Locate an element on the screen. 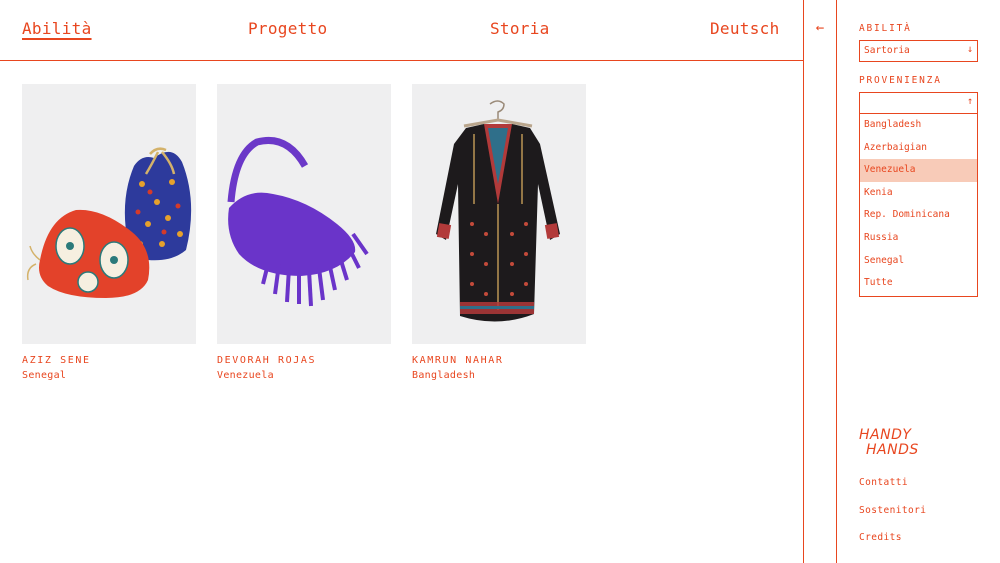 The image size is (1000, 563). back-arrow-icon: ← is located at coordinates (820, 30).